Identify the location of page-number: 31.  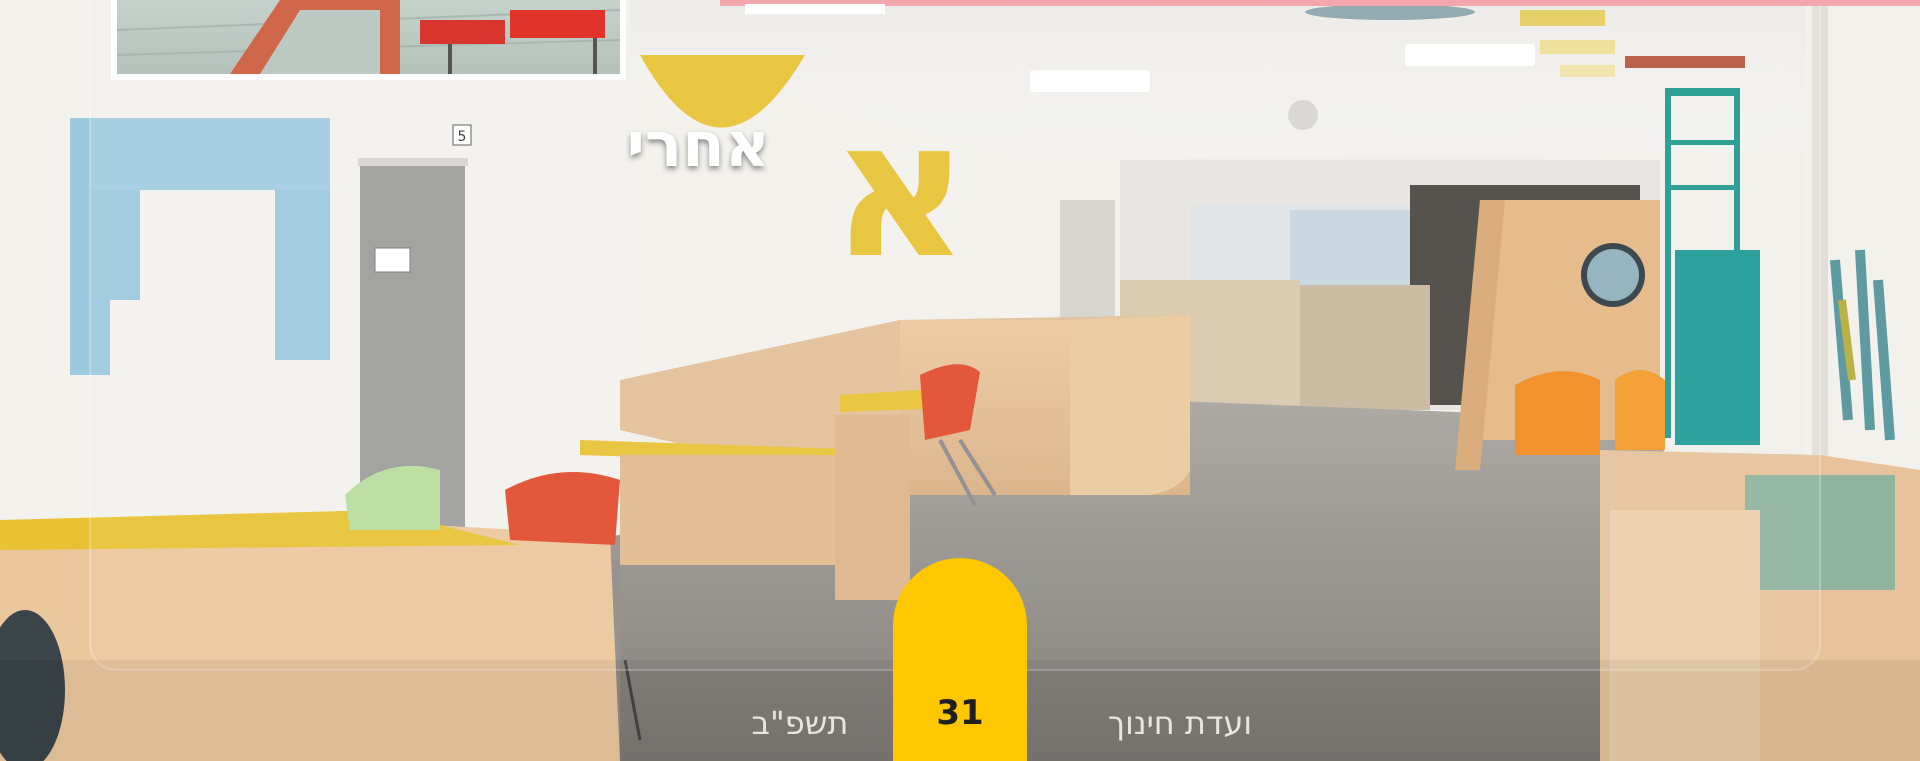
(960, 713).